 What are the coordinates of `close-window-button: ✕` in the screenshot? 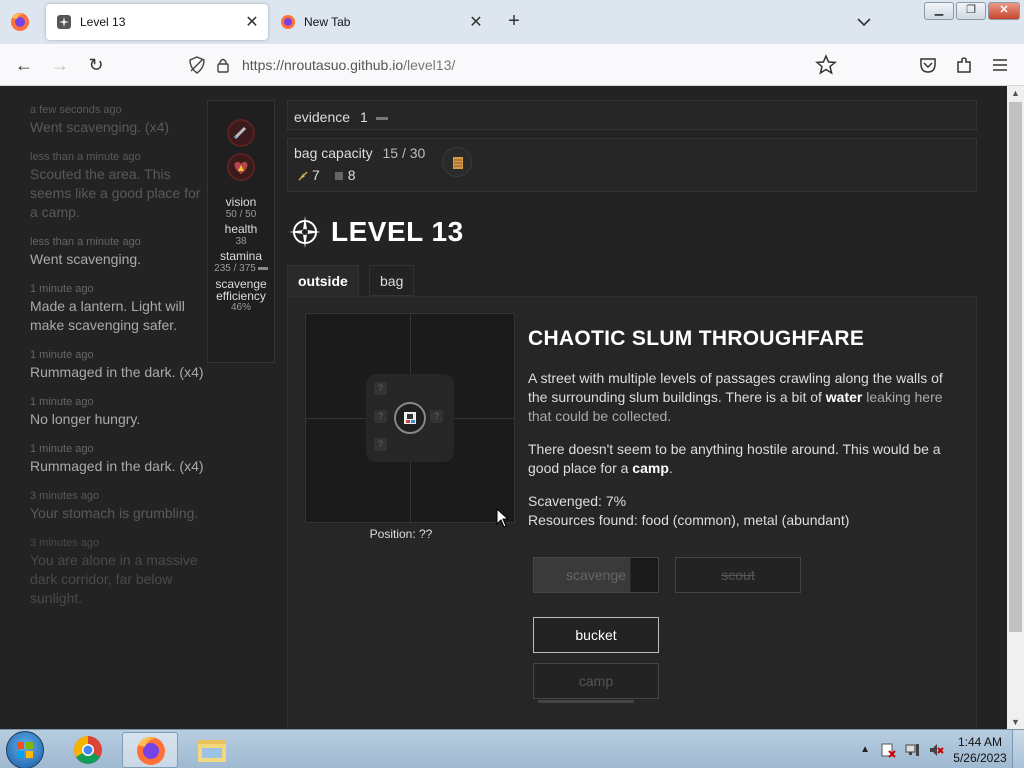 It's located at (1004, 11).